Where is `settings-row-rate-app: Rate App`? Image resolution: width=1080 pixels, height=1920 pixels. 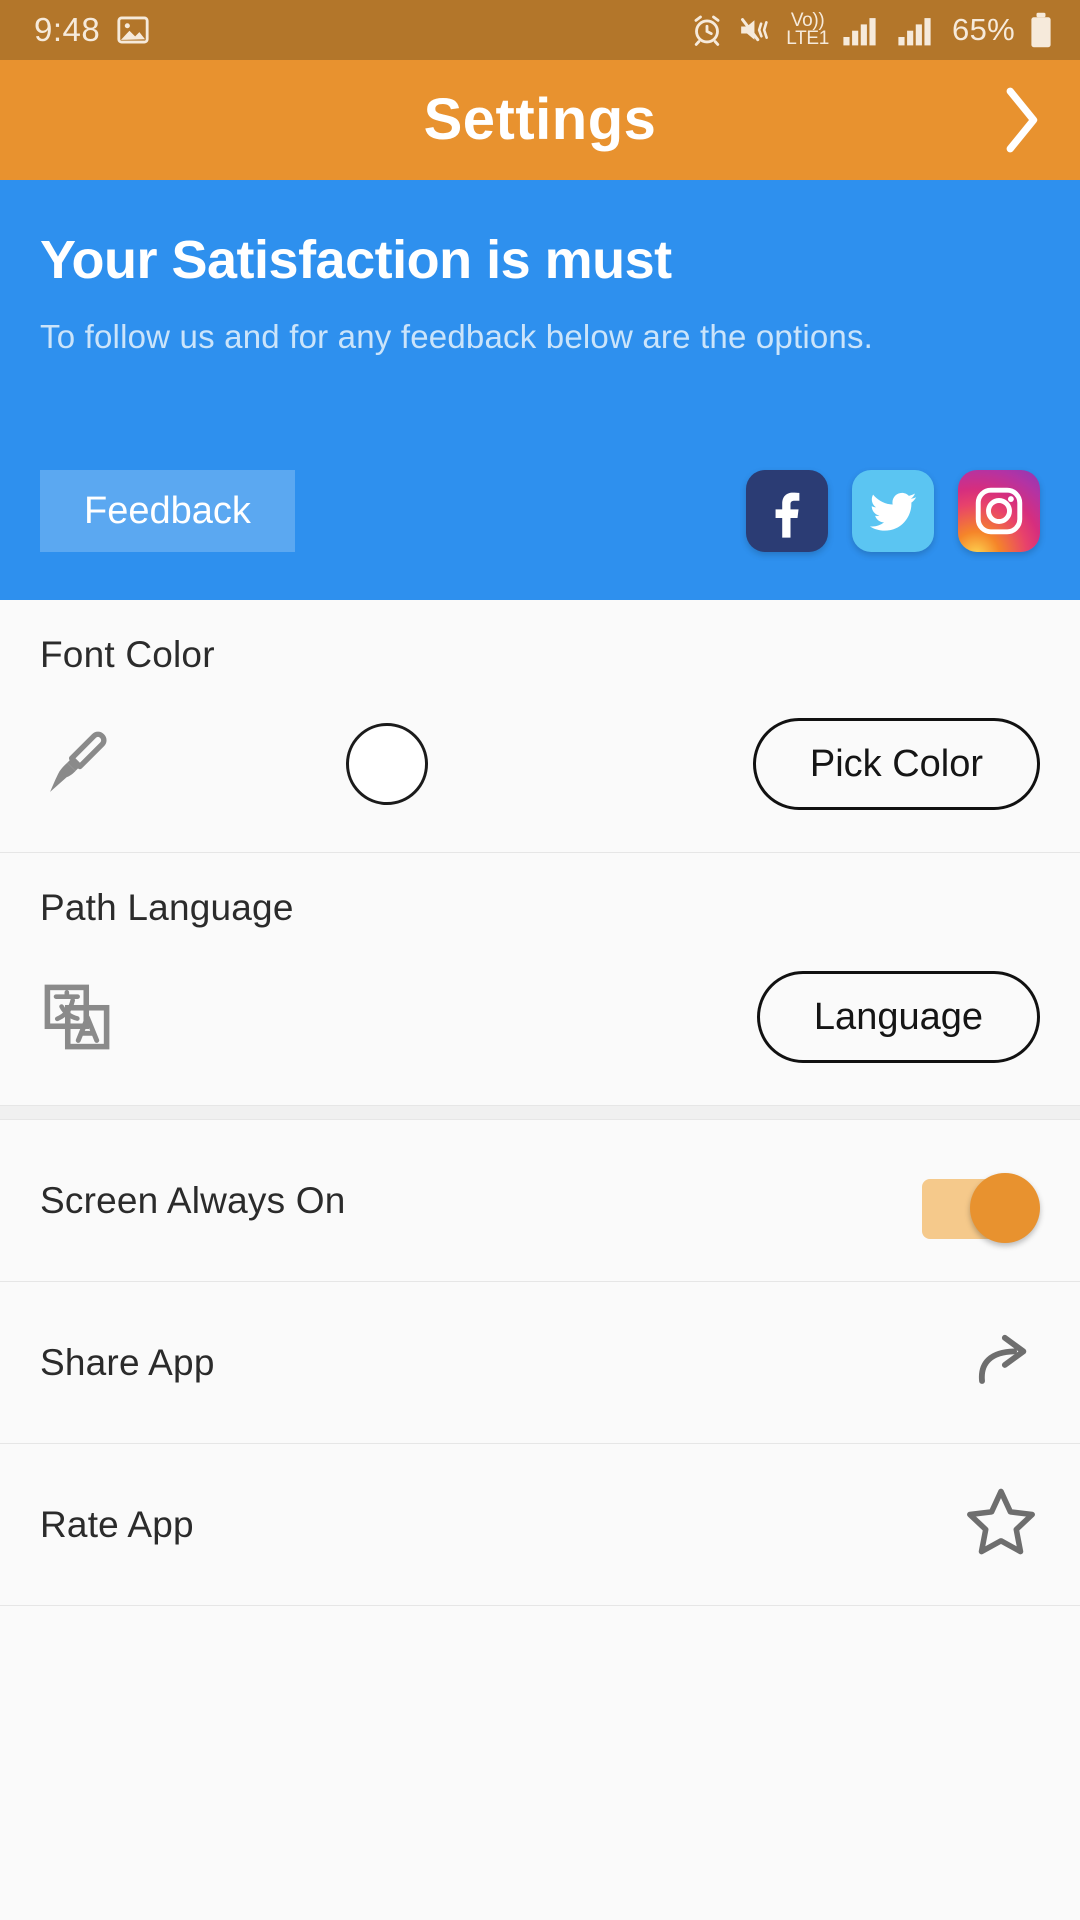
settings-row-rate-app: Rate App is located at coordinates (540, 1525).